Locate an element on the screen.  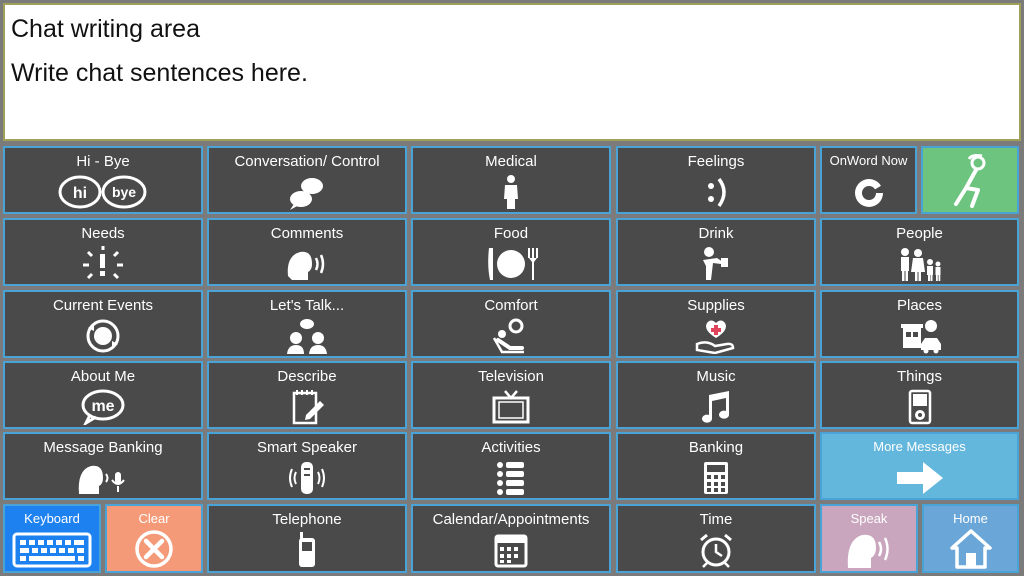
tile-label: Conversation/ Control is located at coordinates (307, 161).